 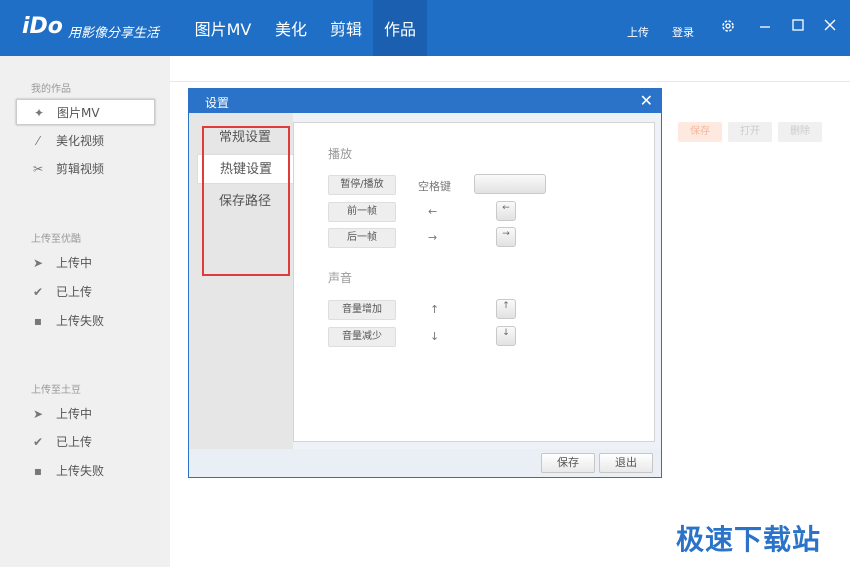 What do you see at coordinates (246, 201) in the screenshot?
I see `highlight-box` at bounding box center [246, 201].